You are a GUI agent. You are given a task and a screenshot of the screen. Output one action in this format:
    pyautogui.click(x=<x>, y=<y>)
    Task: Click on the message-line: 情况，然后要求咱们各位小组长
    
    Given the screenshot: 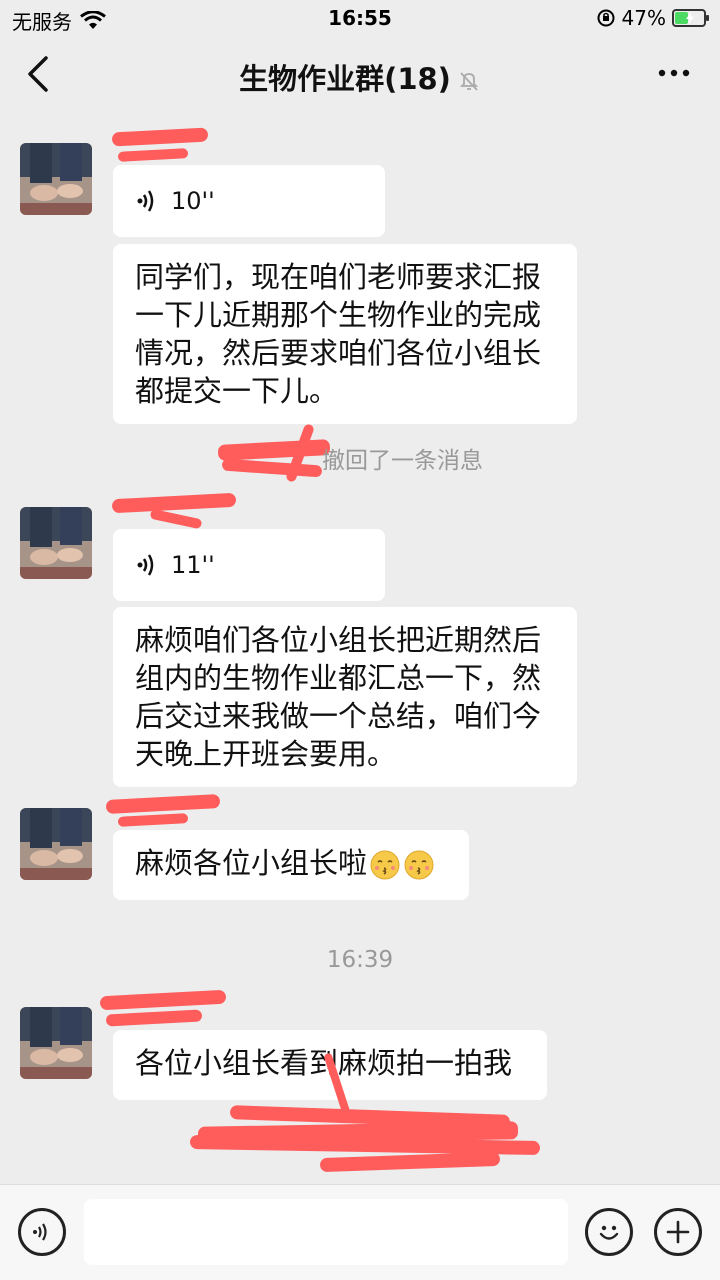 What is the action you would take?
    pyautogui.click(x=338, y=353)
    